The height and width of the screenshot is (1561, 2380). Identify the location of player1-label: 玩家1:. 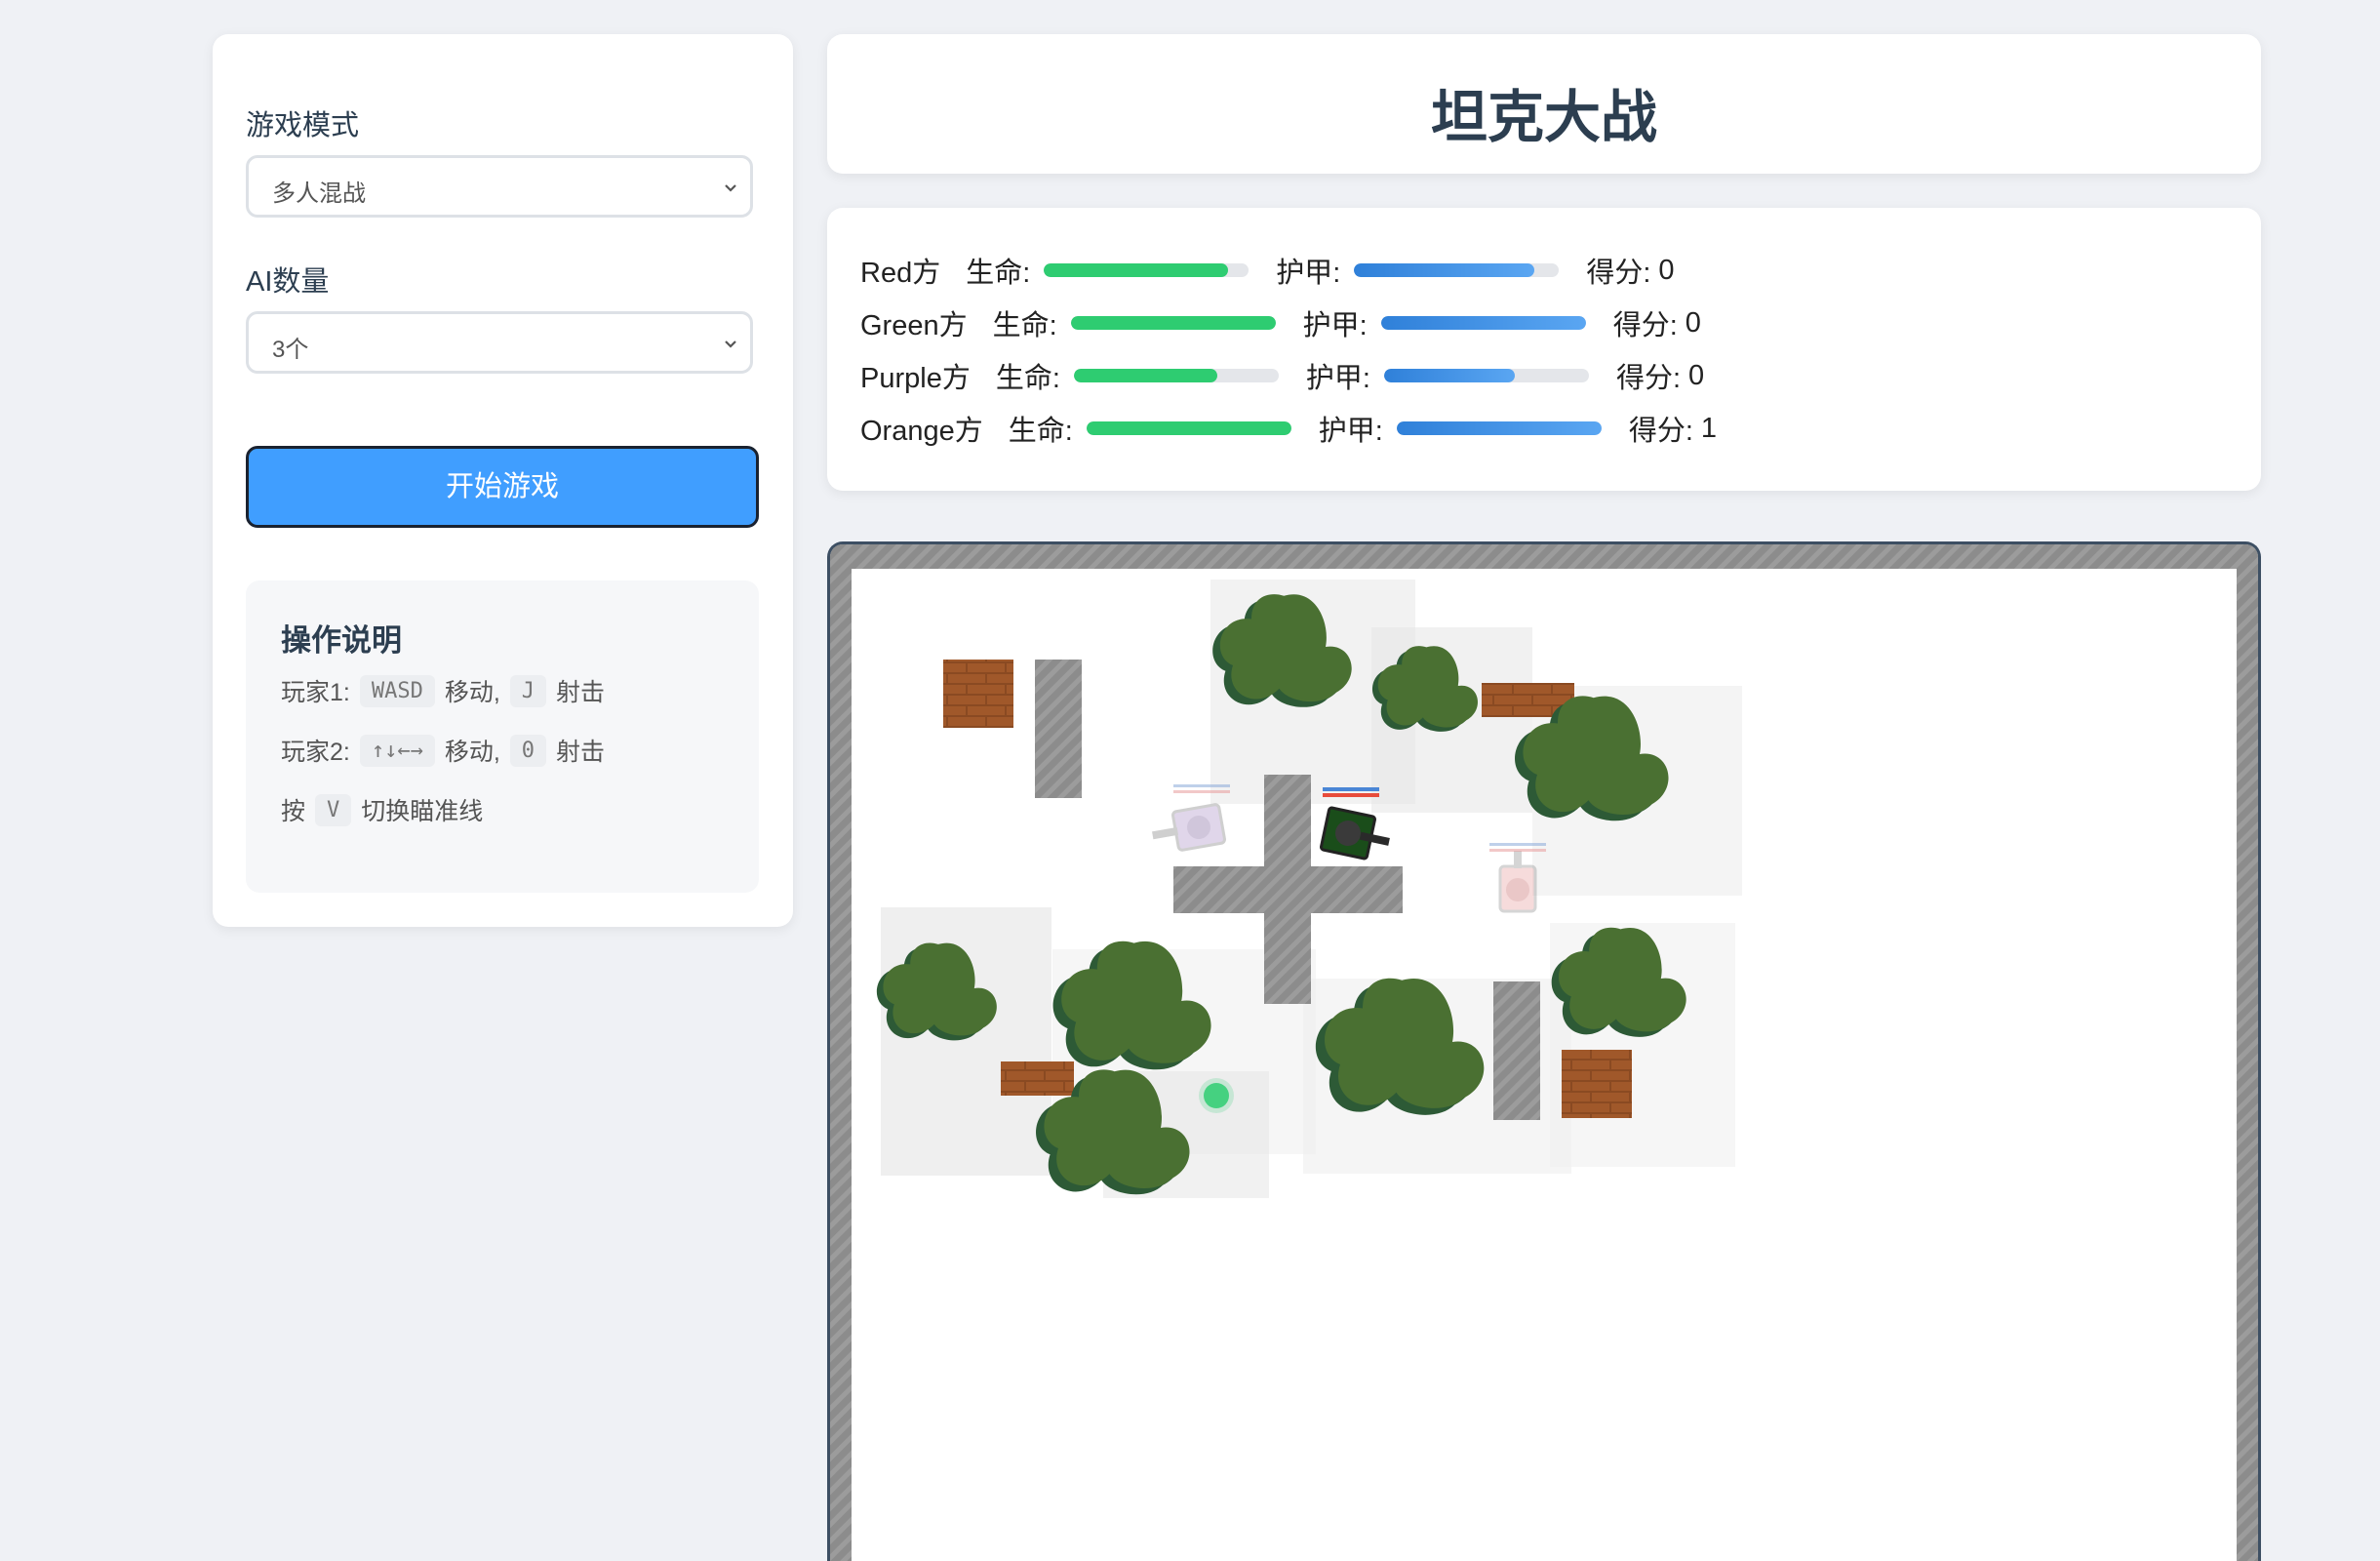
(315, 692).